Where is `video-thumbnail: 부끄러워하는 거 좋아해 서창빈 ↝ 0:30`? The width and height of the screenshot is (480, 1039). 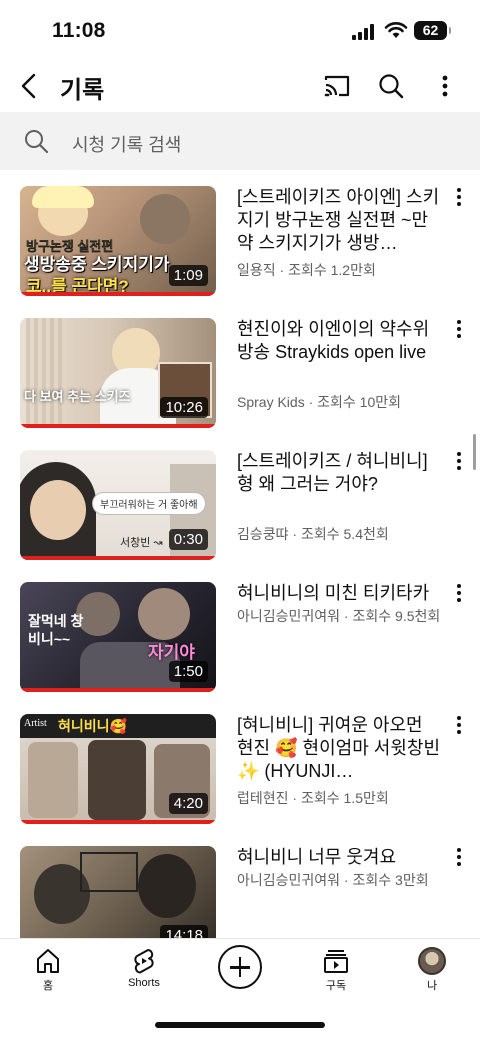 video-thumbnail: 부끄러워하는 거 좋아해 서창빈 ↝ 0:30 is located at coordinates (118, 505).